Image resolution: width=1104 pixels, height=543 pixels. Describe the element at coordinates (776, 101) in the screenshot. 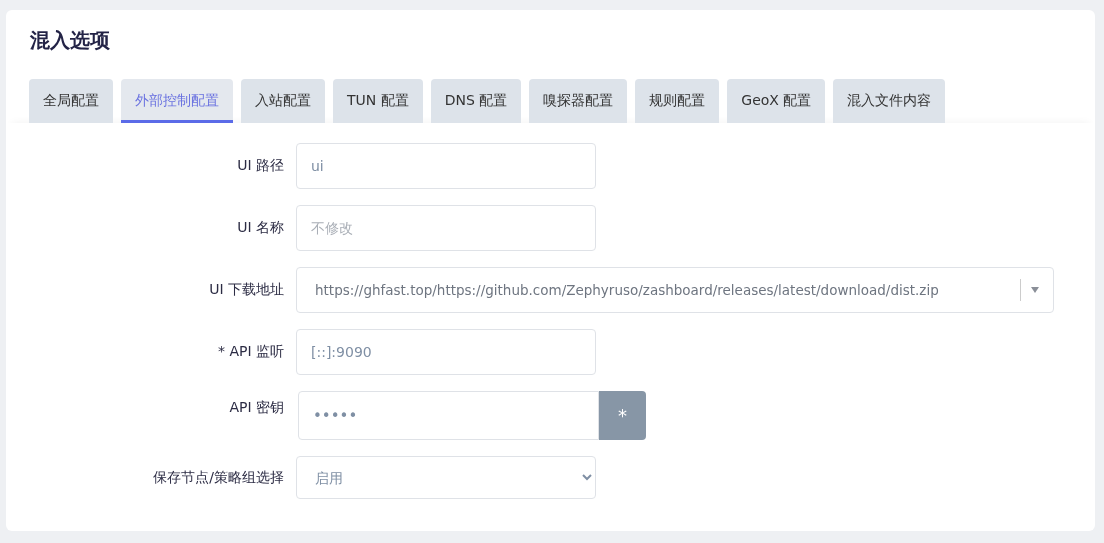

I see `tab: GeoX 配置` at that location.